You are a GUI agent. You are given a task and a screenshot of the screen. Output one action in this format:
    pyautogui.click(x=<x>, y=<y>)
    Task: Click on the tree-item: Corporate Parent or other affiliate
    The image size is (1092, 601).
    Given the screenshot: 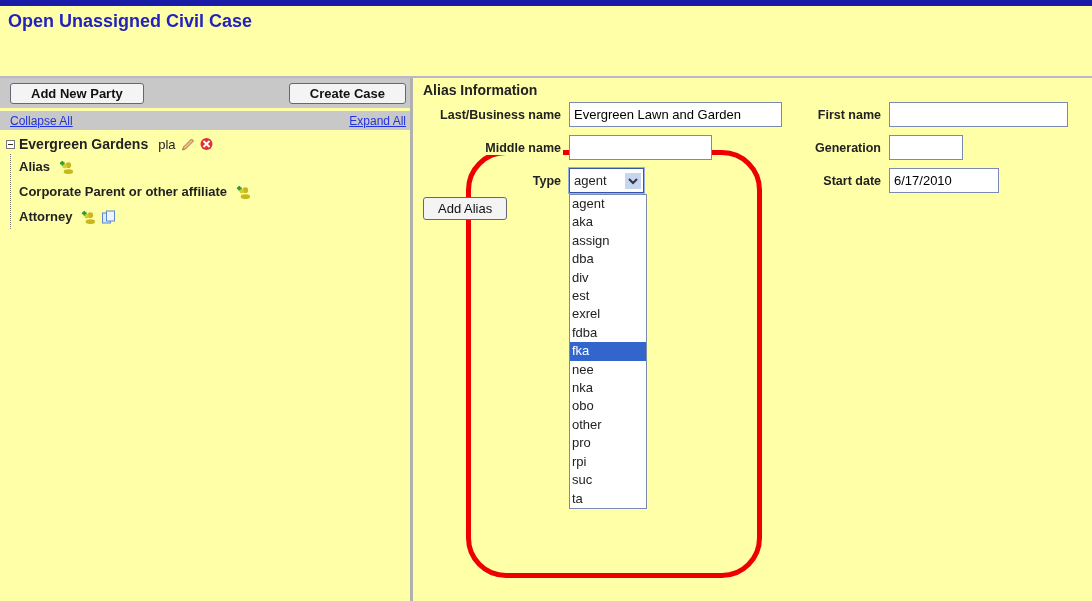 What is the action you would take?
    pyautogui.click(x=123, y=191)
    